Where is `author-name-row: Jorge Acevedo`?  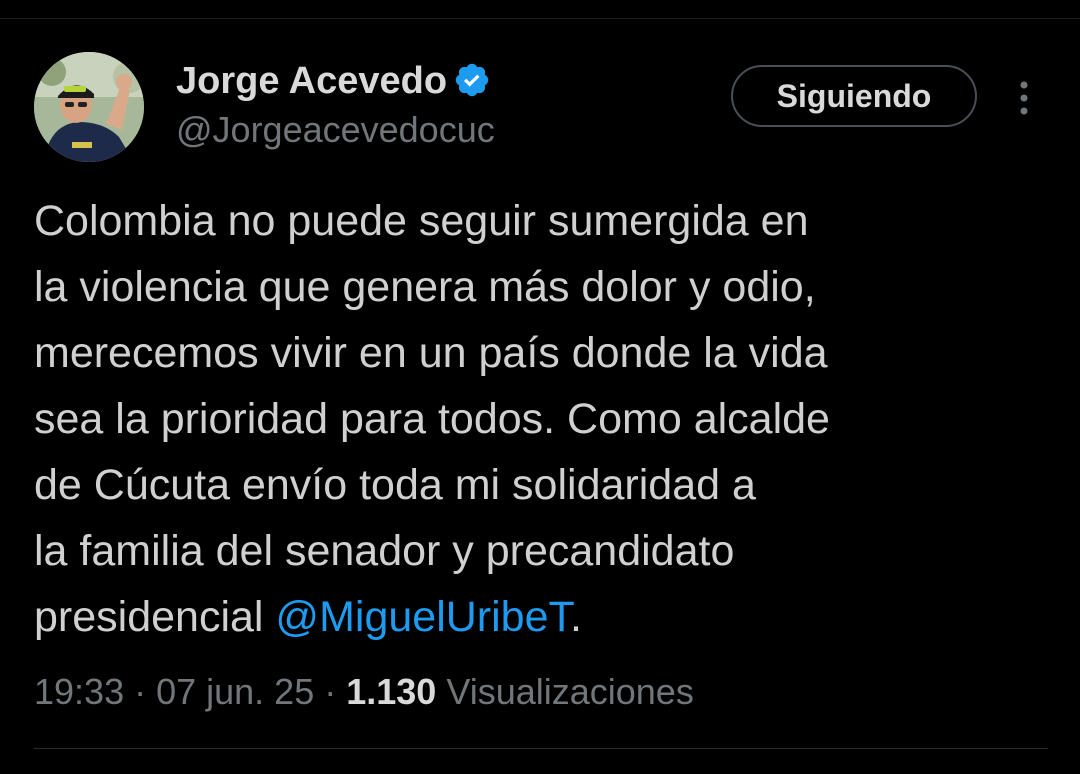 author-name-row: Jorge Acevedo is located at coordinates (333, 81).